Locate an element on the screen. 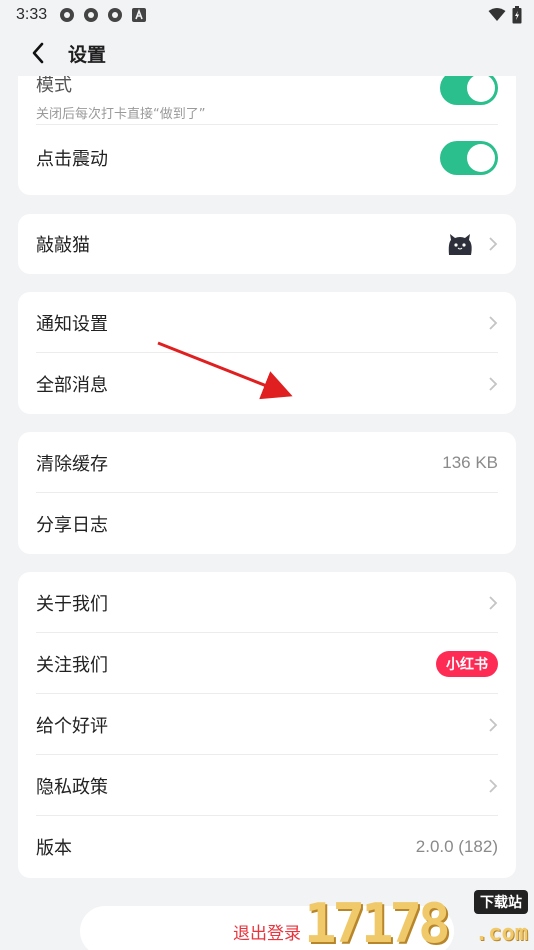 This screenshot has width=534, height=950. clear-cache-label: 清除缓存 is located at coordinates (72, 464).